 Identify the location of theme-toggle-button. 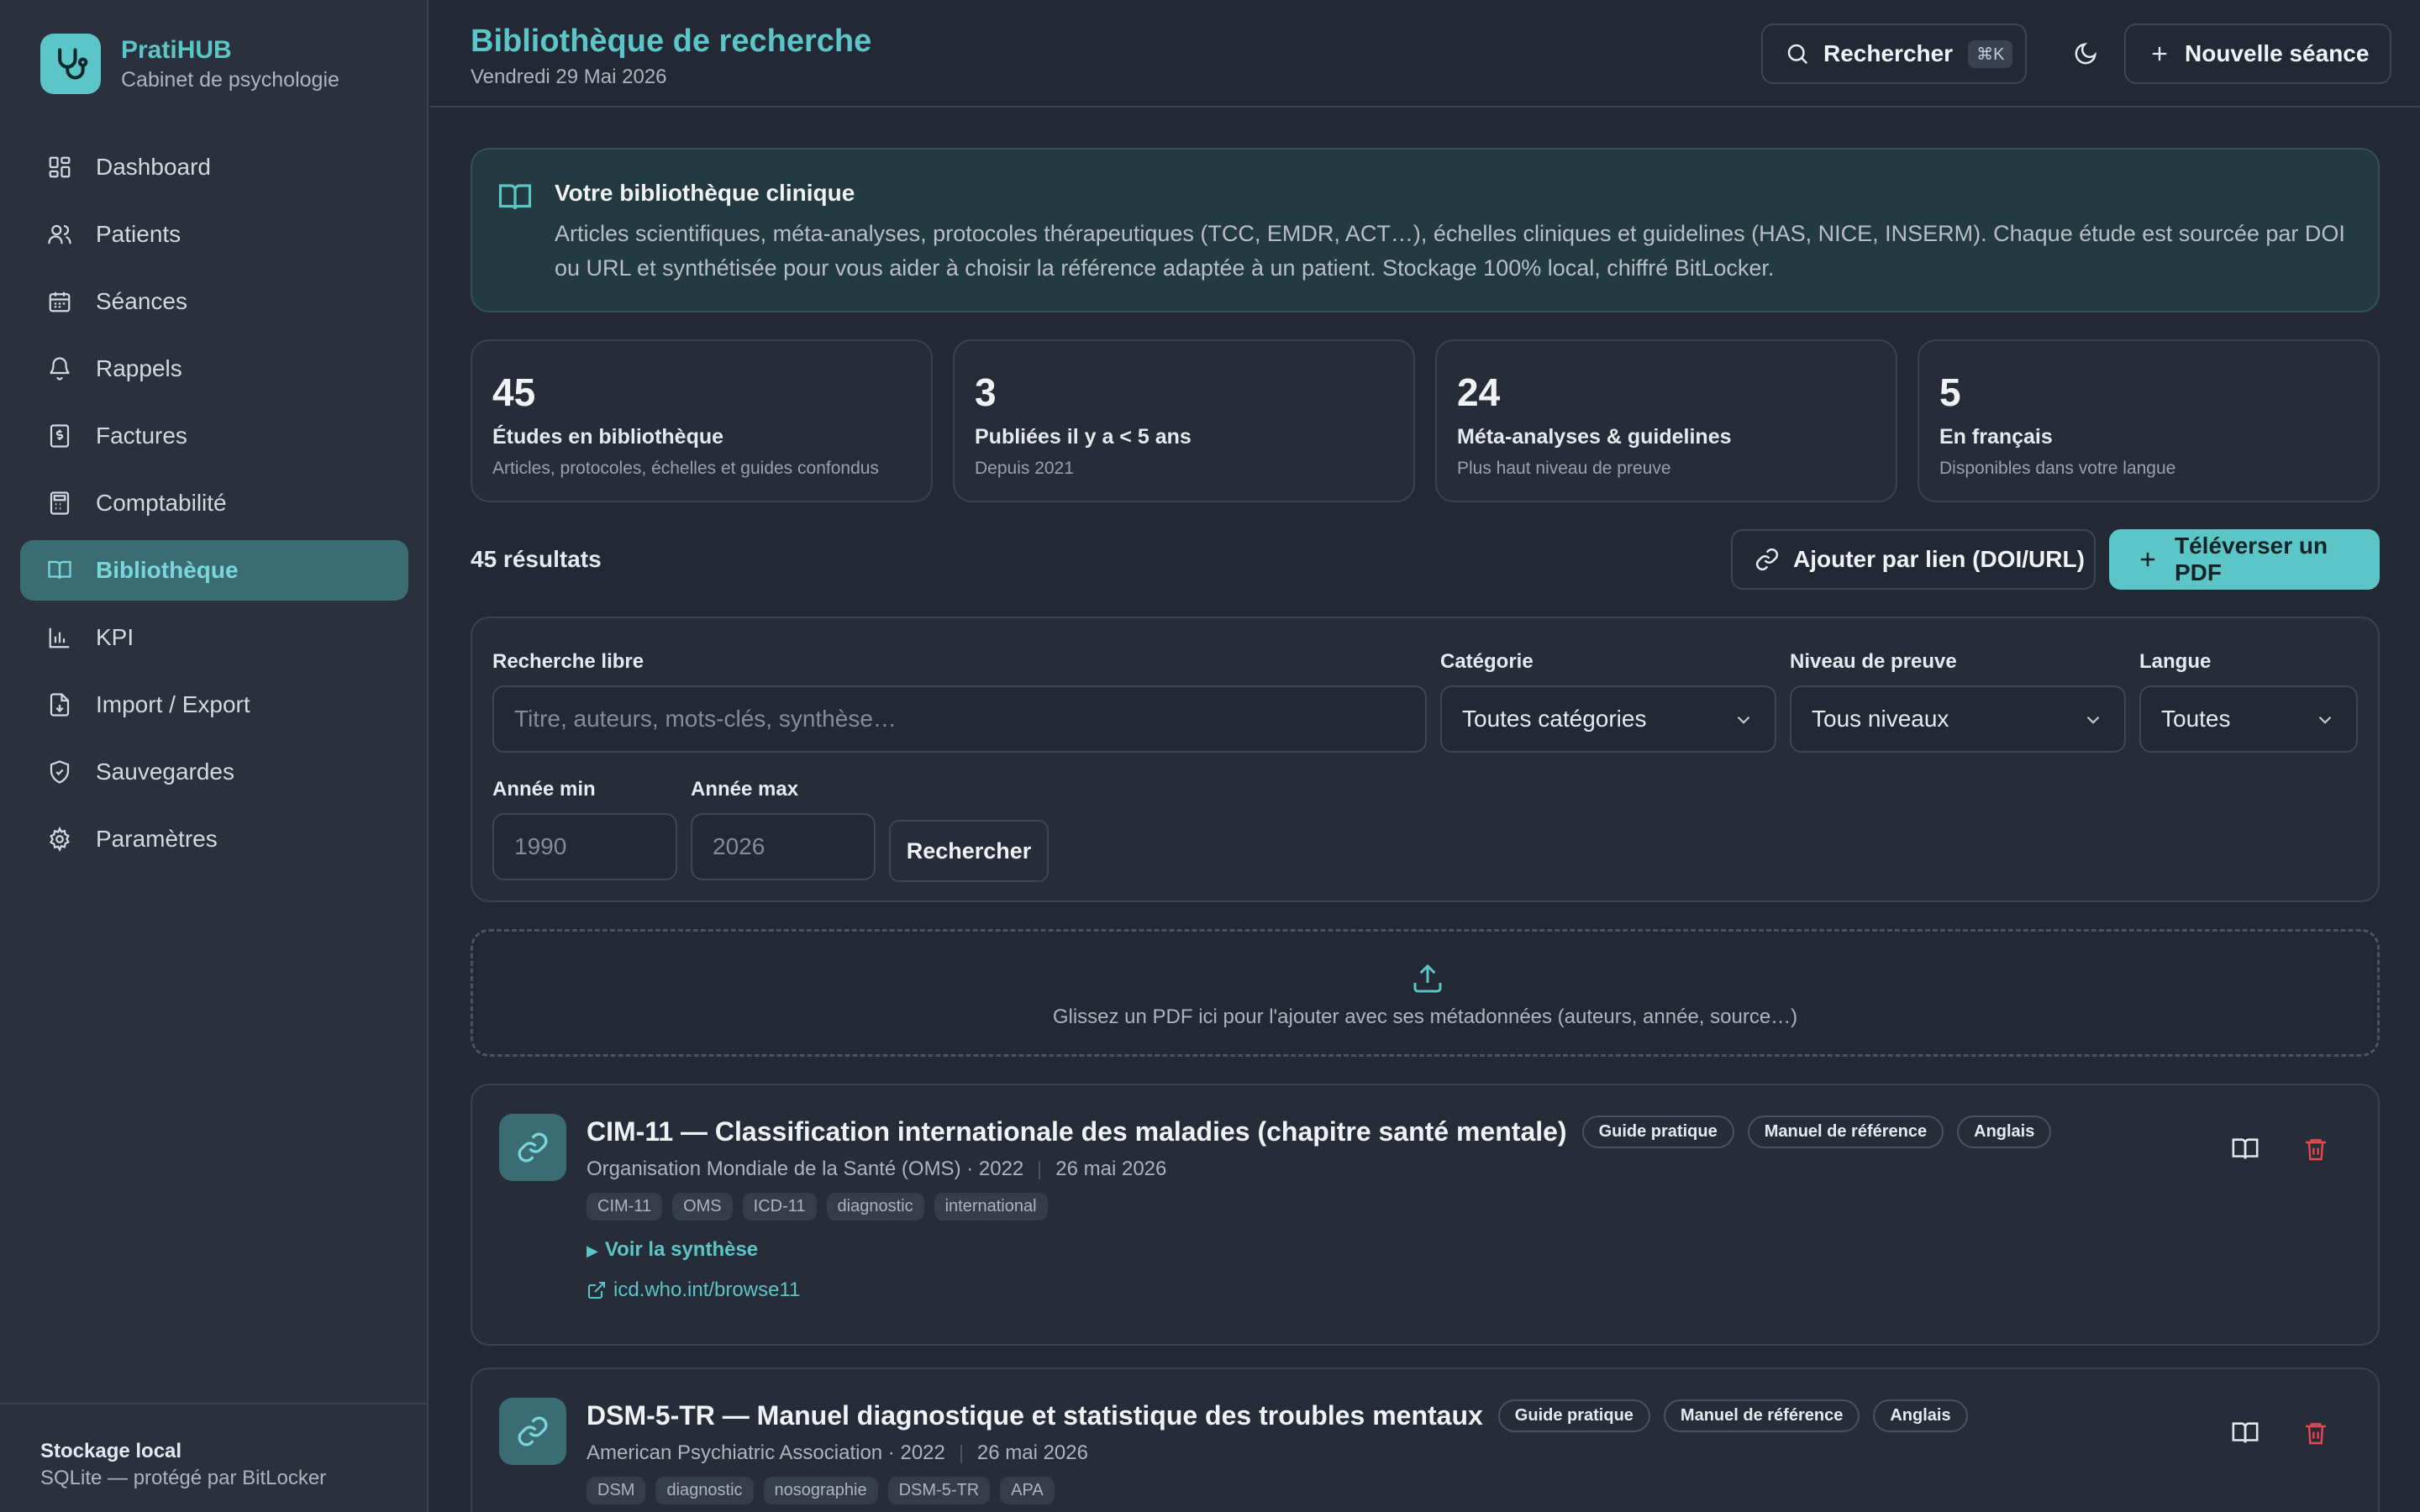
(2086, 54).